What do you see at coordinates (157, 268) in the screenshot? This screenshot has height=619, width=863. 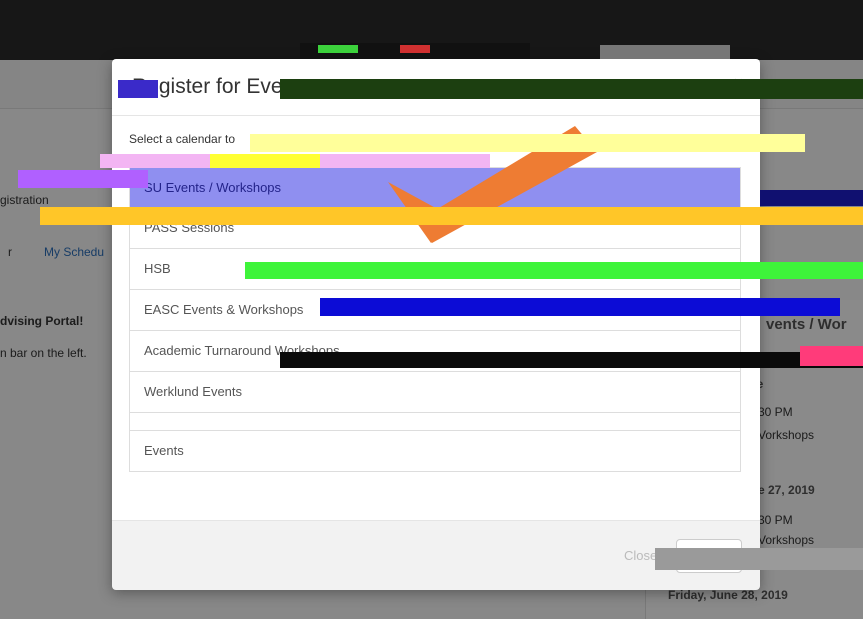 I see `calendar-option-label: HSB` at bounding box center [157, 268].